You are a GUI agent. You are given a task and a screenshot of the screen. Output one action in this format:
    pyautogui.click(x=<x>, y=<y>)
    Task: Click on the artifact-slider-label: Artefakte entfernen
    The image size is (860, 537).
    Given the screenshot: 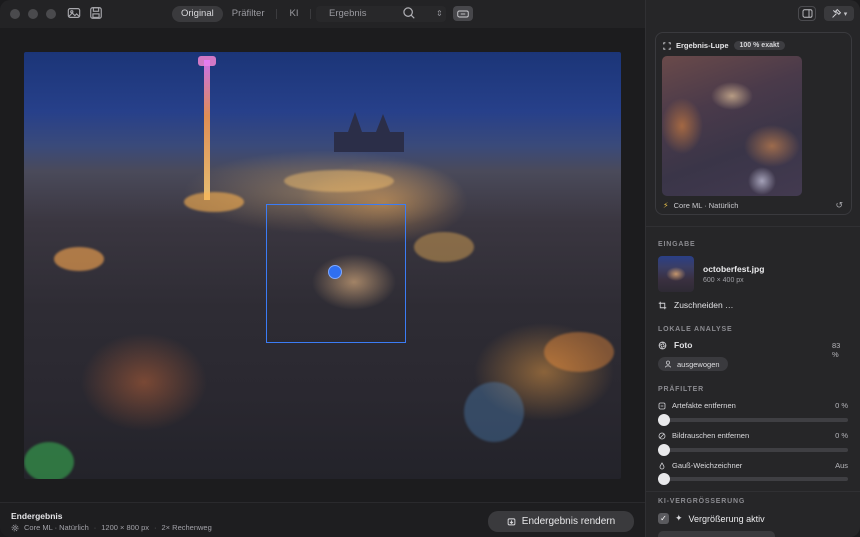 What is the action you would take?
    pyautogui.click(x=697, y=405)
    